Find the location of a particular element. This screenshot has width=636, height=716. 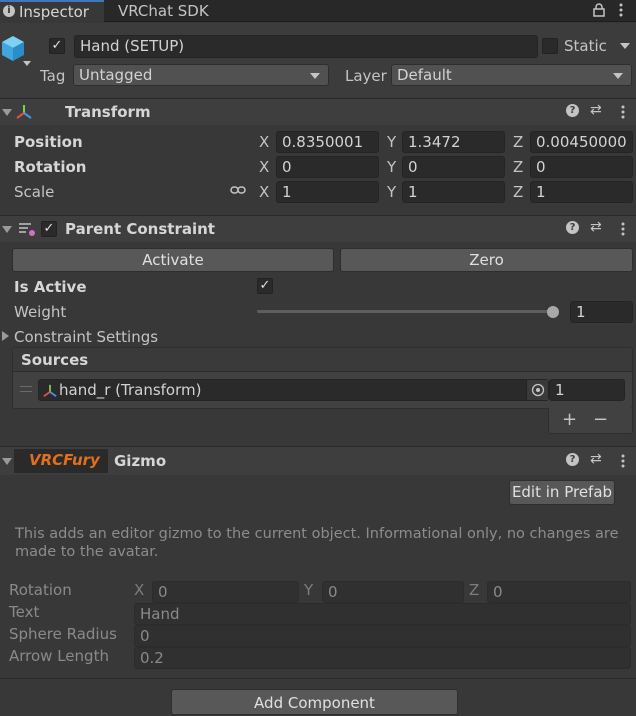

link-icon is located at coordinates (238, 190).